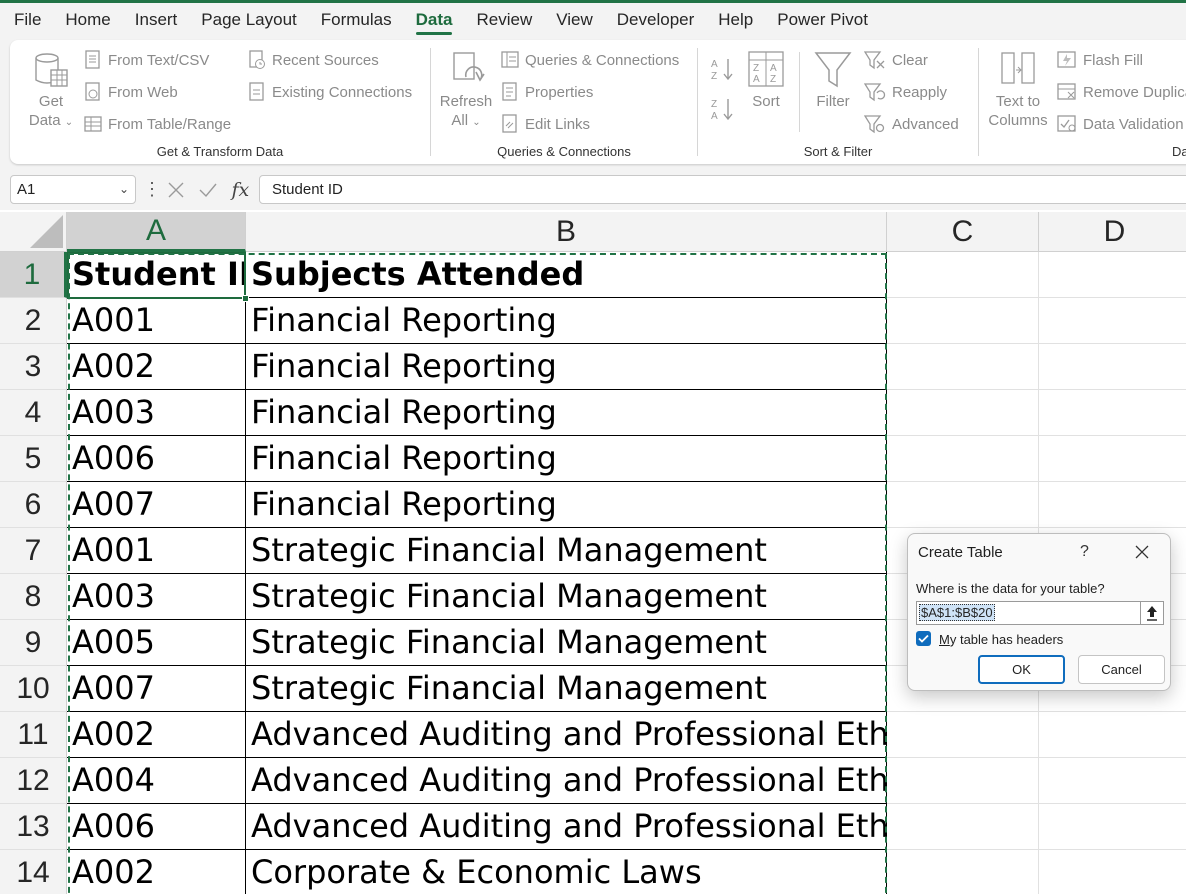  Describe the element at coordinates (33, 367) in the screenshot. I see `row-header: 3` at that location.